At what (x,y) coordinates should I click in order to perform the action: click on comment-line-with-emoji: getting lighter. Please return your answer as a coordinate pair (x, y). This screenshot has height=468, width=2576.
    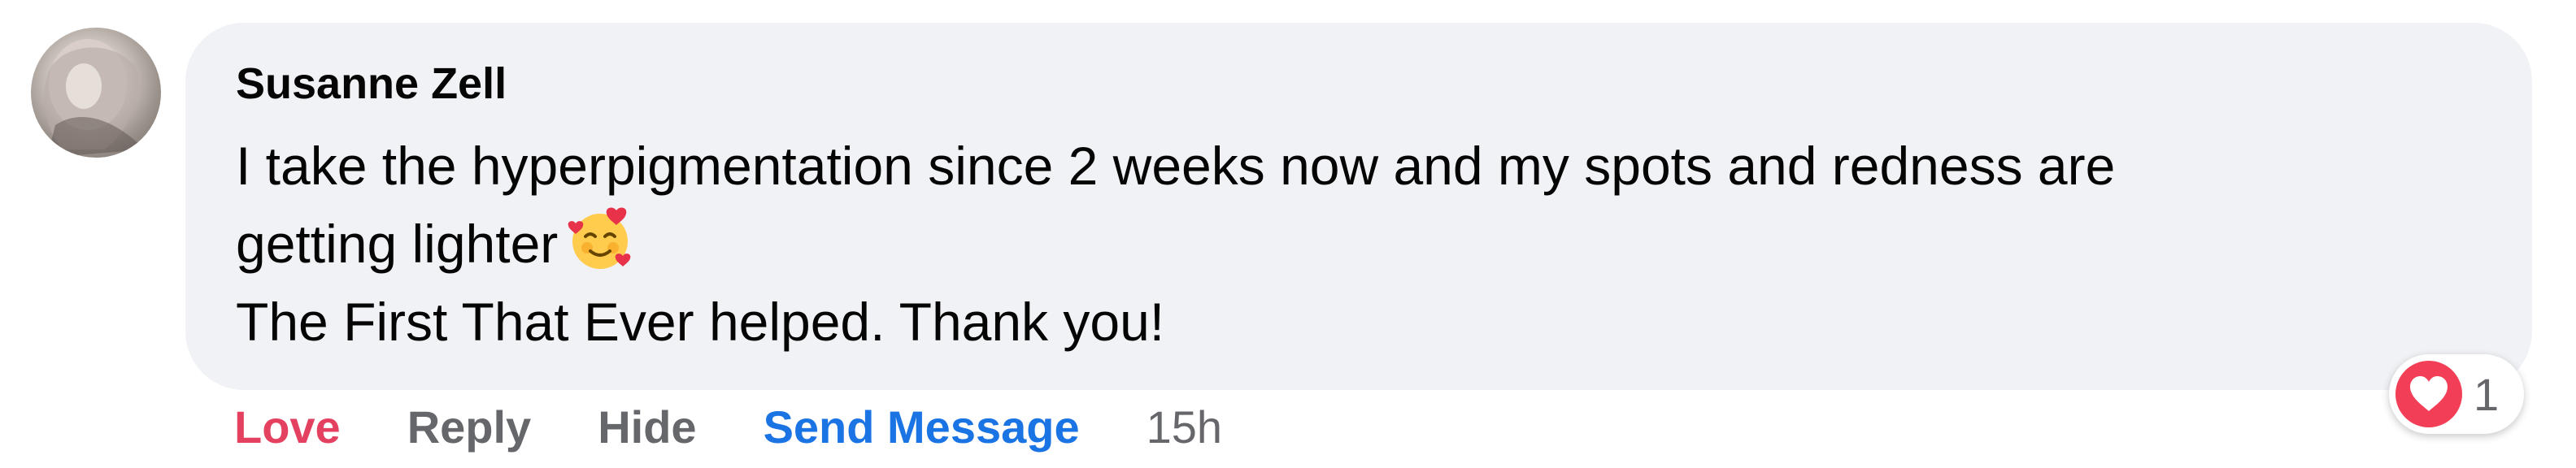
    Looking at the image, I should click on (1358, 244).